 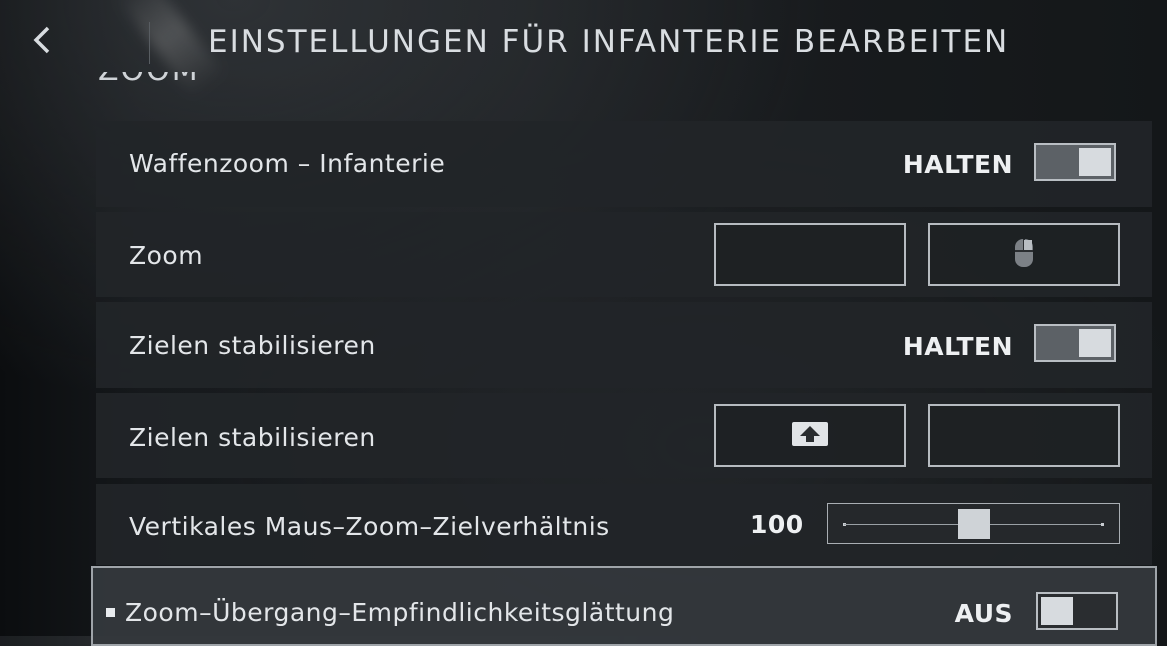 What do you see at coordinates (149, 43) in the screenshot?
I see `header-divider` at bounding box center [149, 43].